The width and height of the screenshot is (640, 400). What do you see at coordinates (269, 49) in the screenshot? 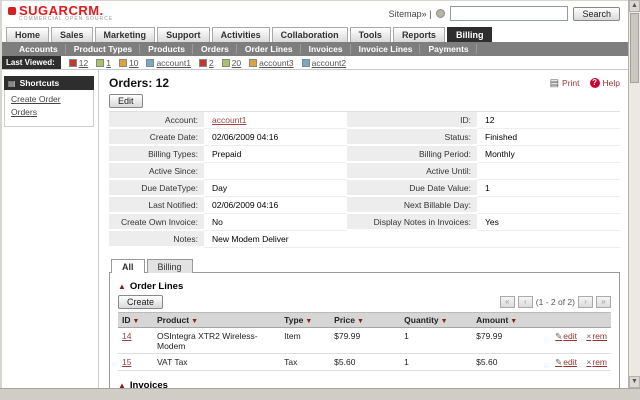
I see `subnav-order-lines: Order Lines` at bounding box center [269, 49].